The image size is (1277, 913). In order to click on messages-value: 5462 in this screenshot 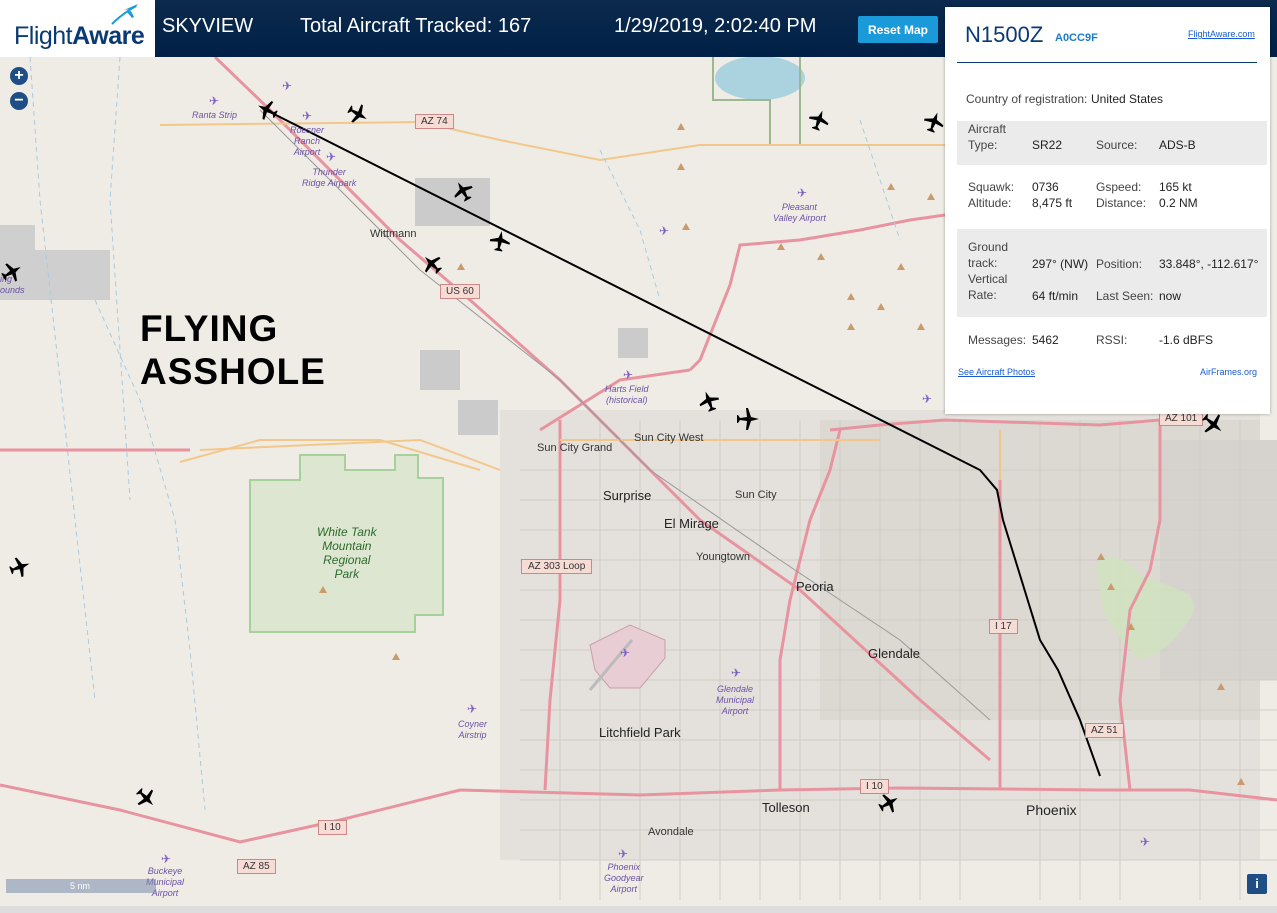, I will do `click(1045, 340)`.